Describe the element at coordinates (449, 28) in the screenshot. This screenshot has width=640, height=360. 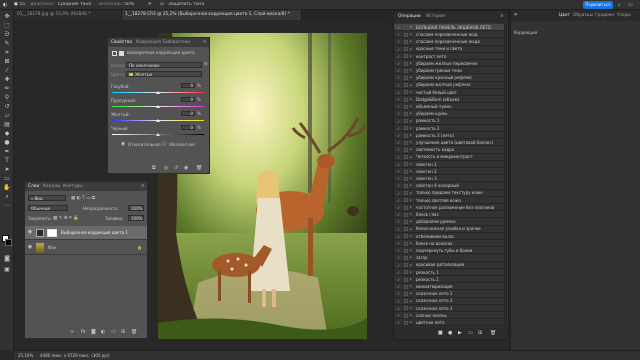
I see `action-item: ✓ ▾ БОЛЬШАЯ ПАНЕЛЬ ЭКШЕНОВ ЛЕТО` at that location.